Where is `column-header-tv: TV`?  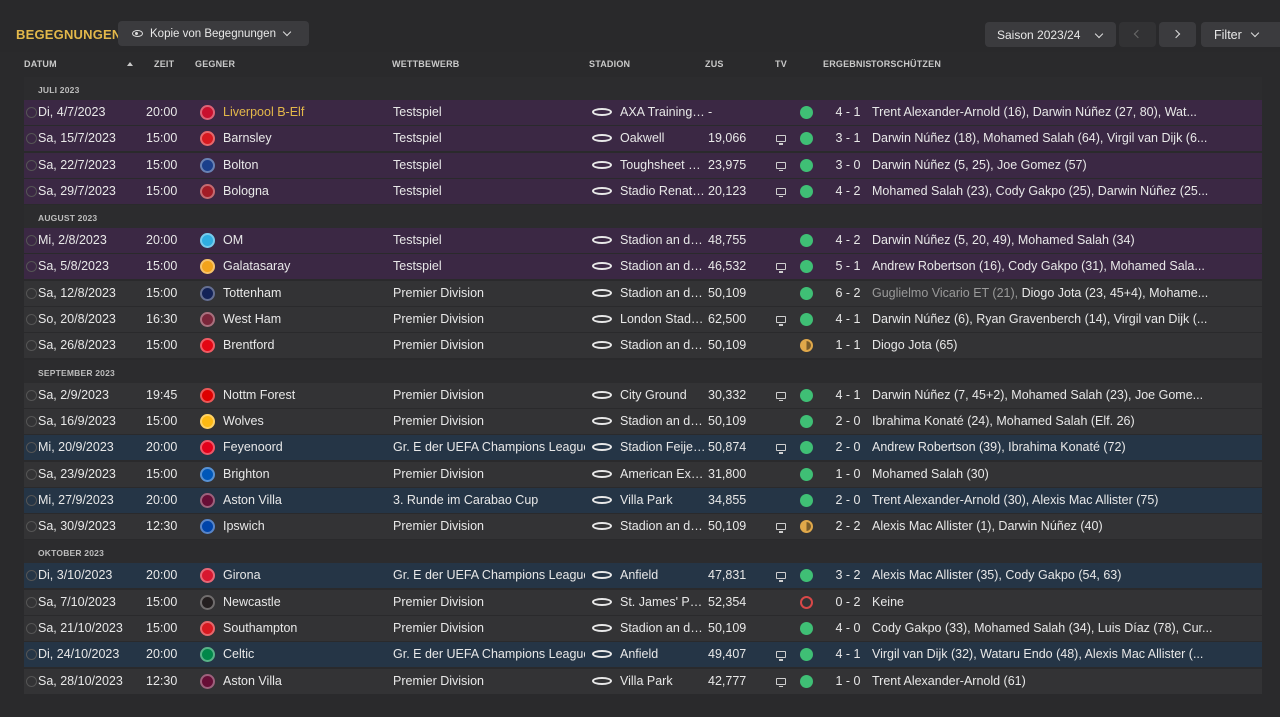
column-header-tv: TV is located at coordinates (781, 64).